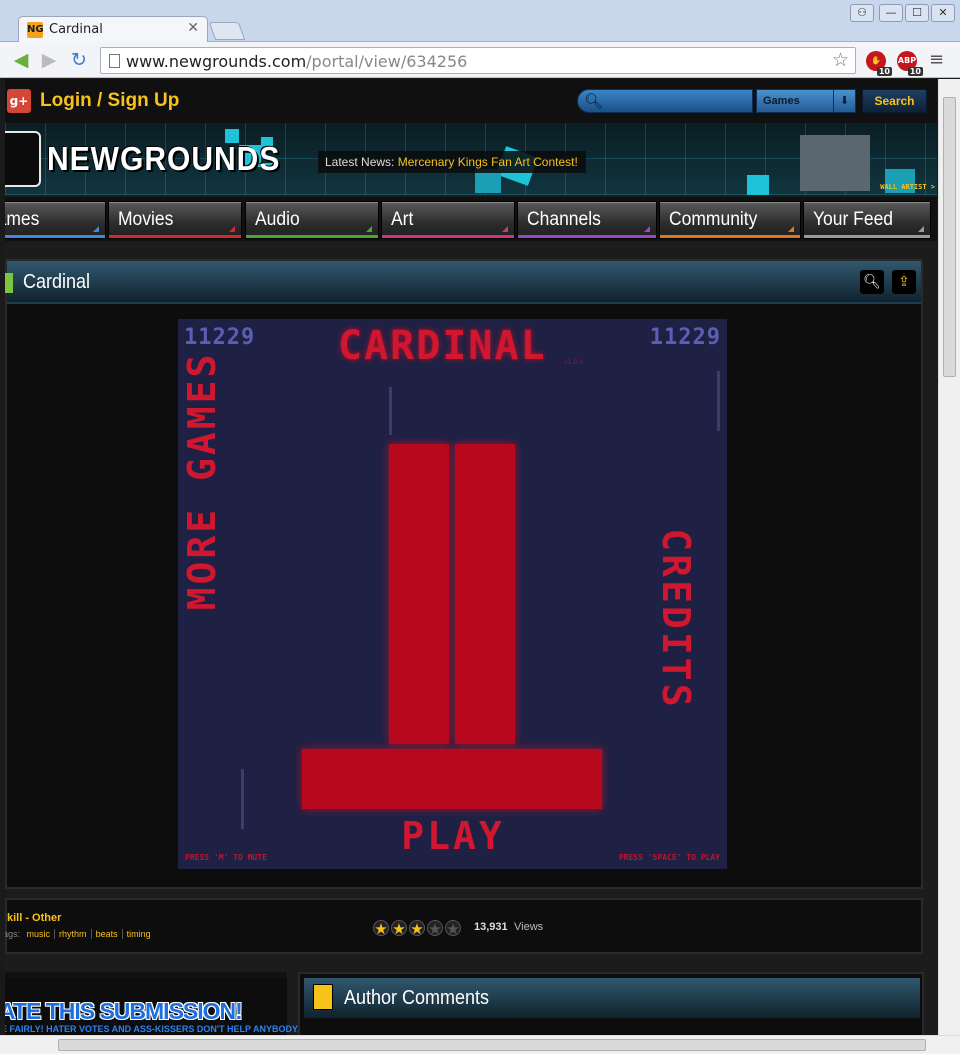 Image resolution: width=960 pixels, height=1054 pixels. What do you see at coordinates (904, 282) in the screenshot?
I see `share-icon: ⇪` at bounding box center [904, 282].